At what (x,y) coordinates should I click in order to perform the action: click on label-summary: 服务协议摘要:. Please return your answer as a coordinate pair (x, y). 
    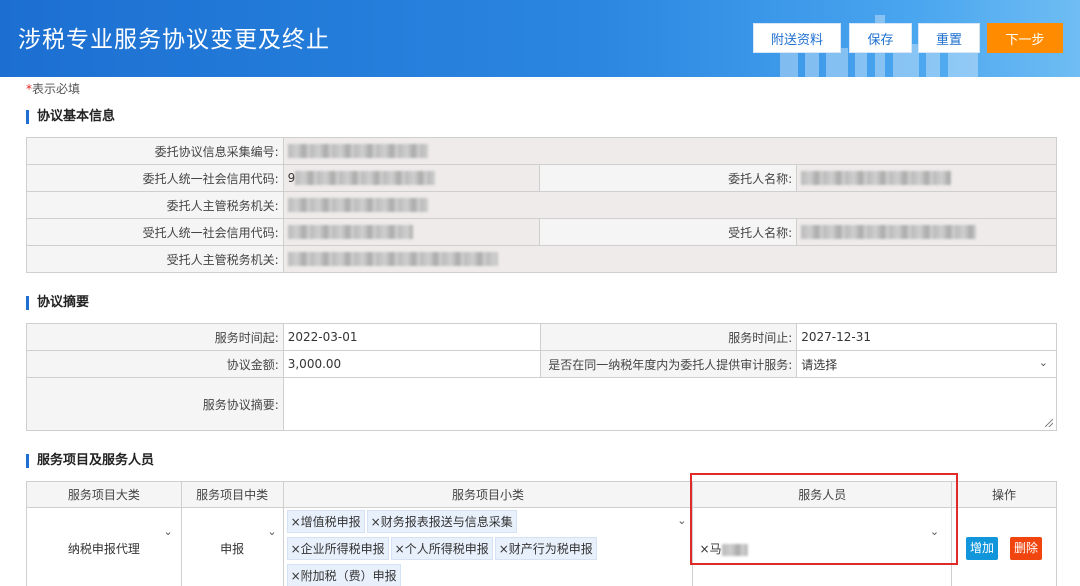
    Looking at the image, I should click on (155, 404).